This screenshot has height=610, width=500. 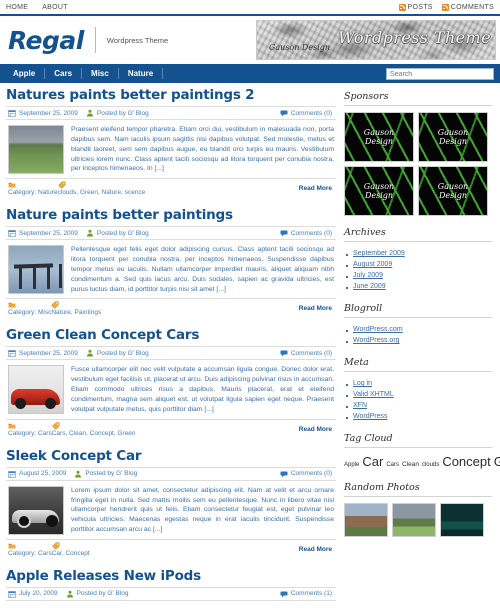 I want to click on top-nav-item-home: HOME, so click(x=17, y=7).